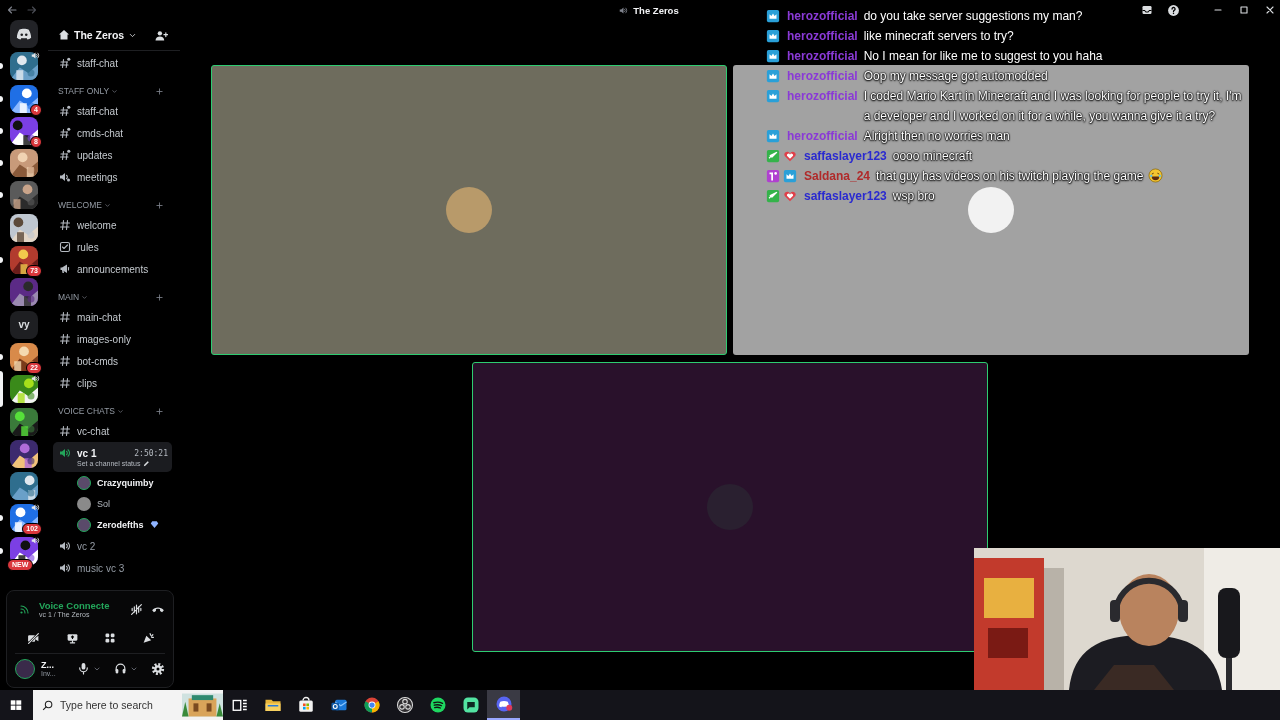 The image size is (1280, 720). What do you see at coordinates (24, 34) in the screenshot?
I see `home-button` at bounding box center [24, 34].